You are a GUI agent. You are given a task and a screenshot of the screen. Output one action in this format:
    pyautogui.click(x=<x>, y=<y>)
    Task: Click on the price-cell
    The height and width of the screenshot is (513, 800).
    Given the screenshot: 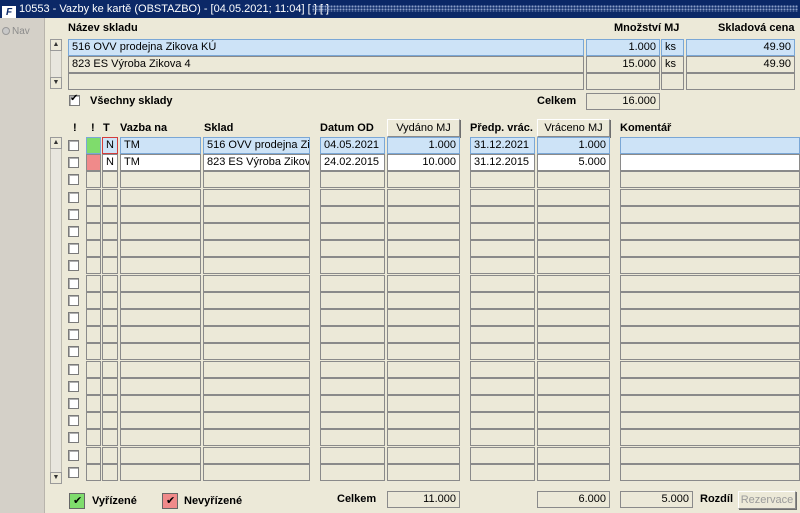 What is the action you would take?
    pyautogui.click(x=740, y=81)
    